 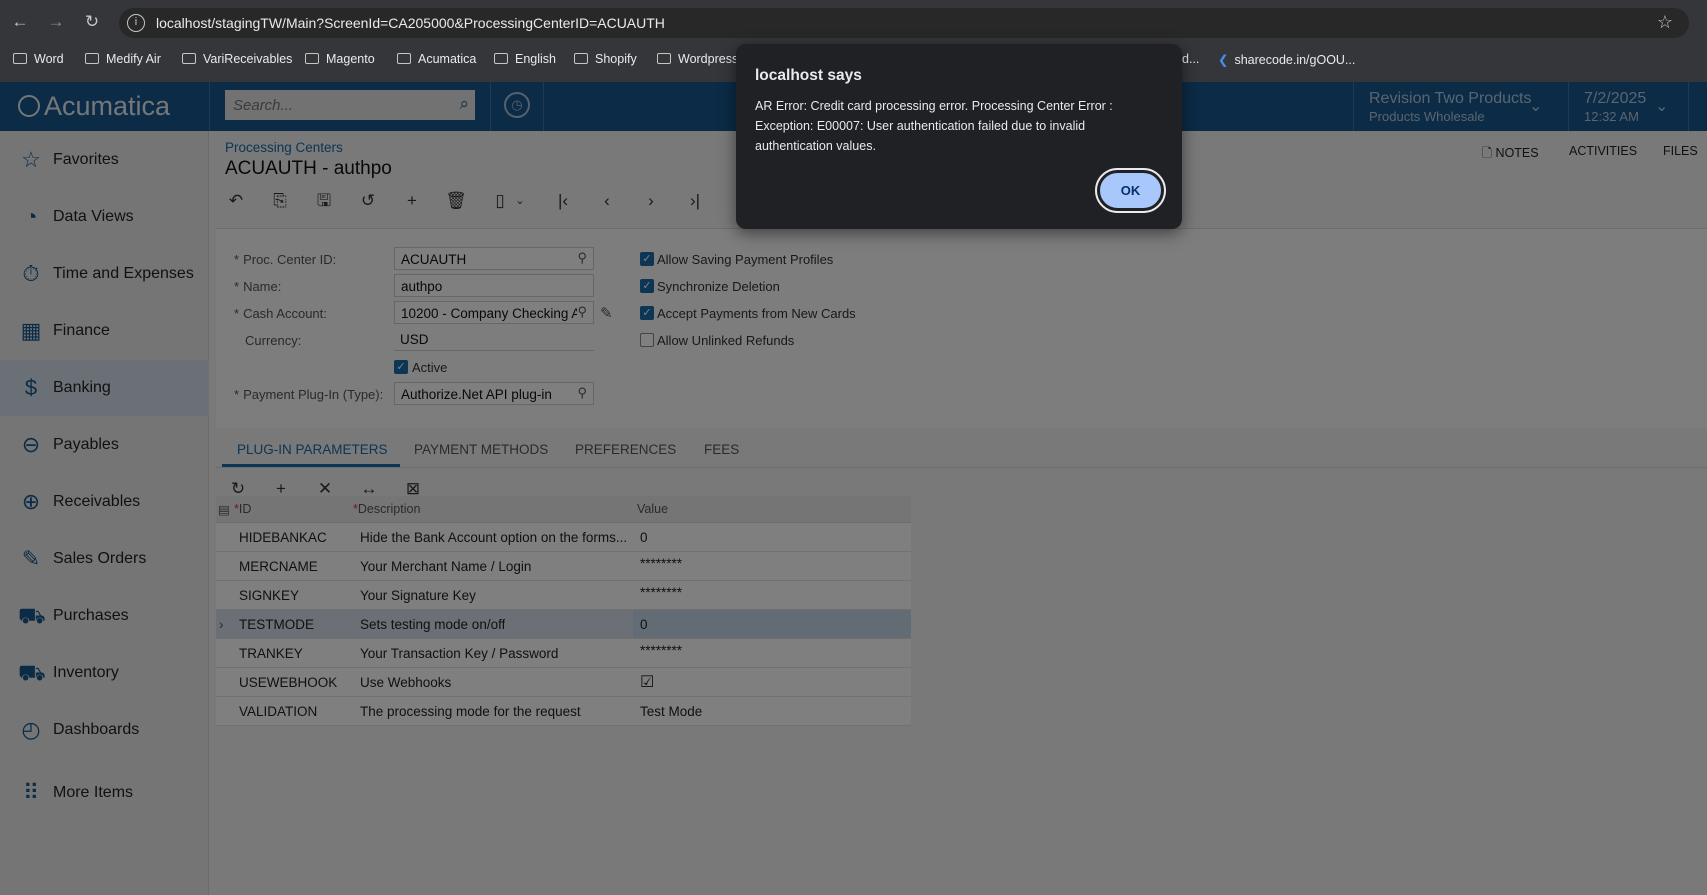 I want to click on bookmark-label: English, so click(x=535, y=59).